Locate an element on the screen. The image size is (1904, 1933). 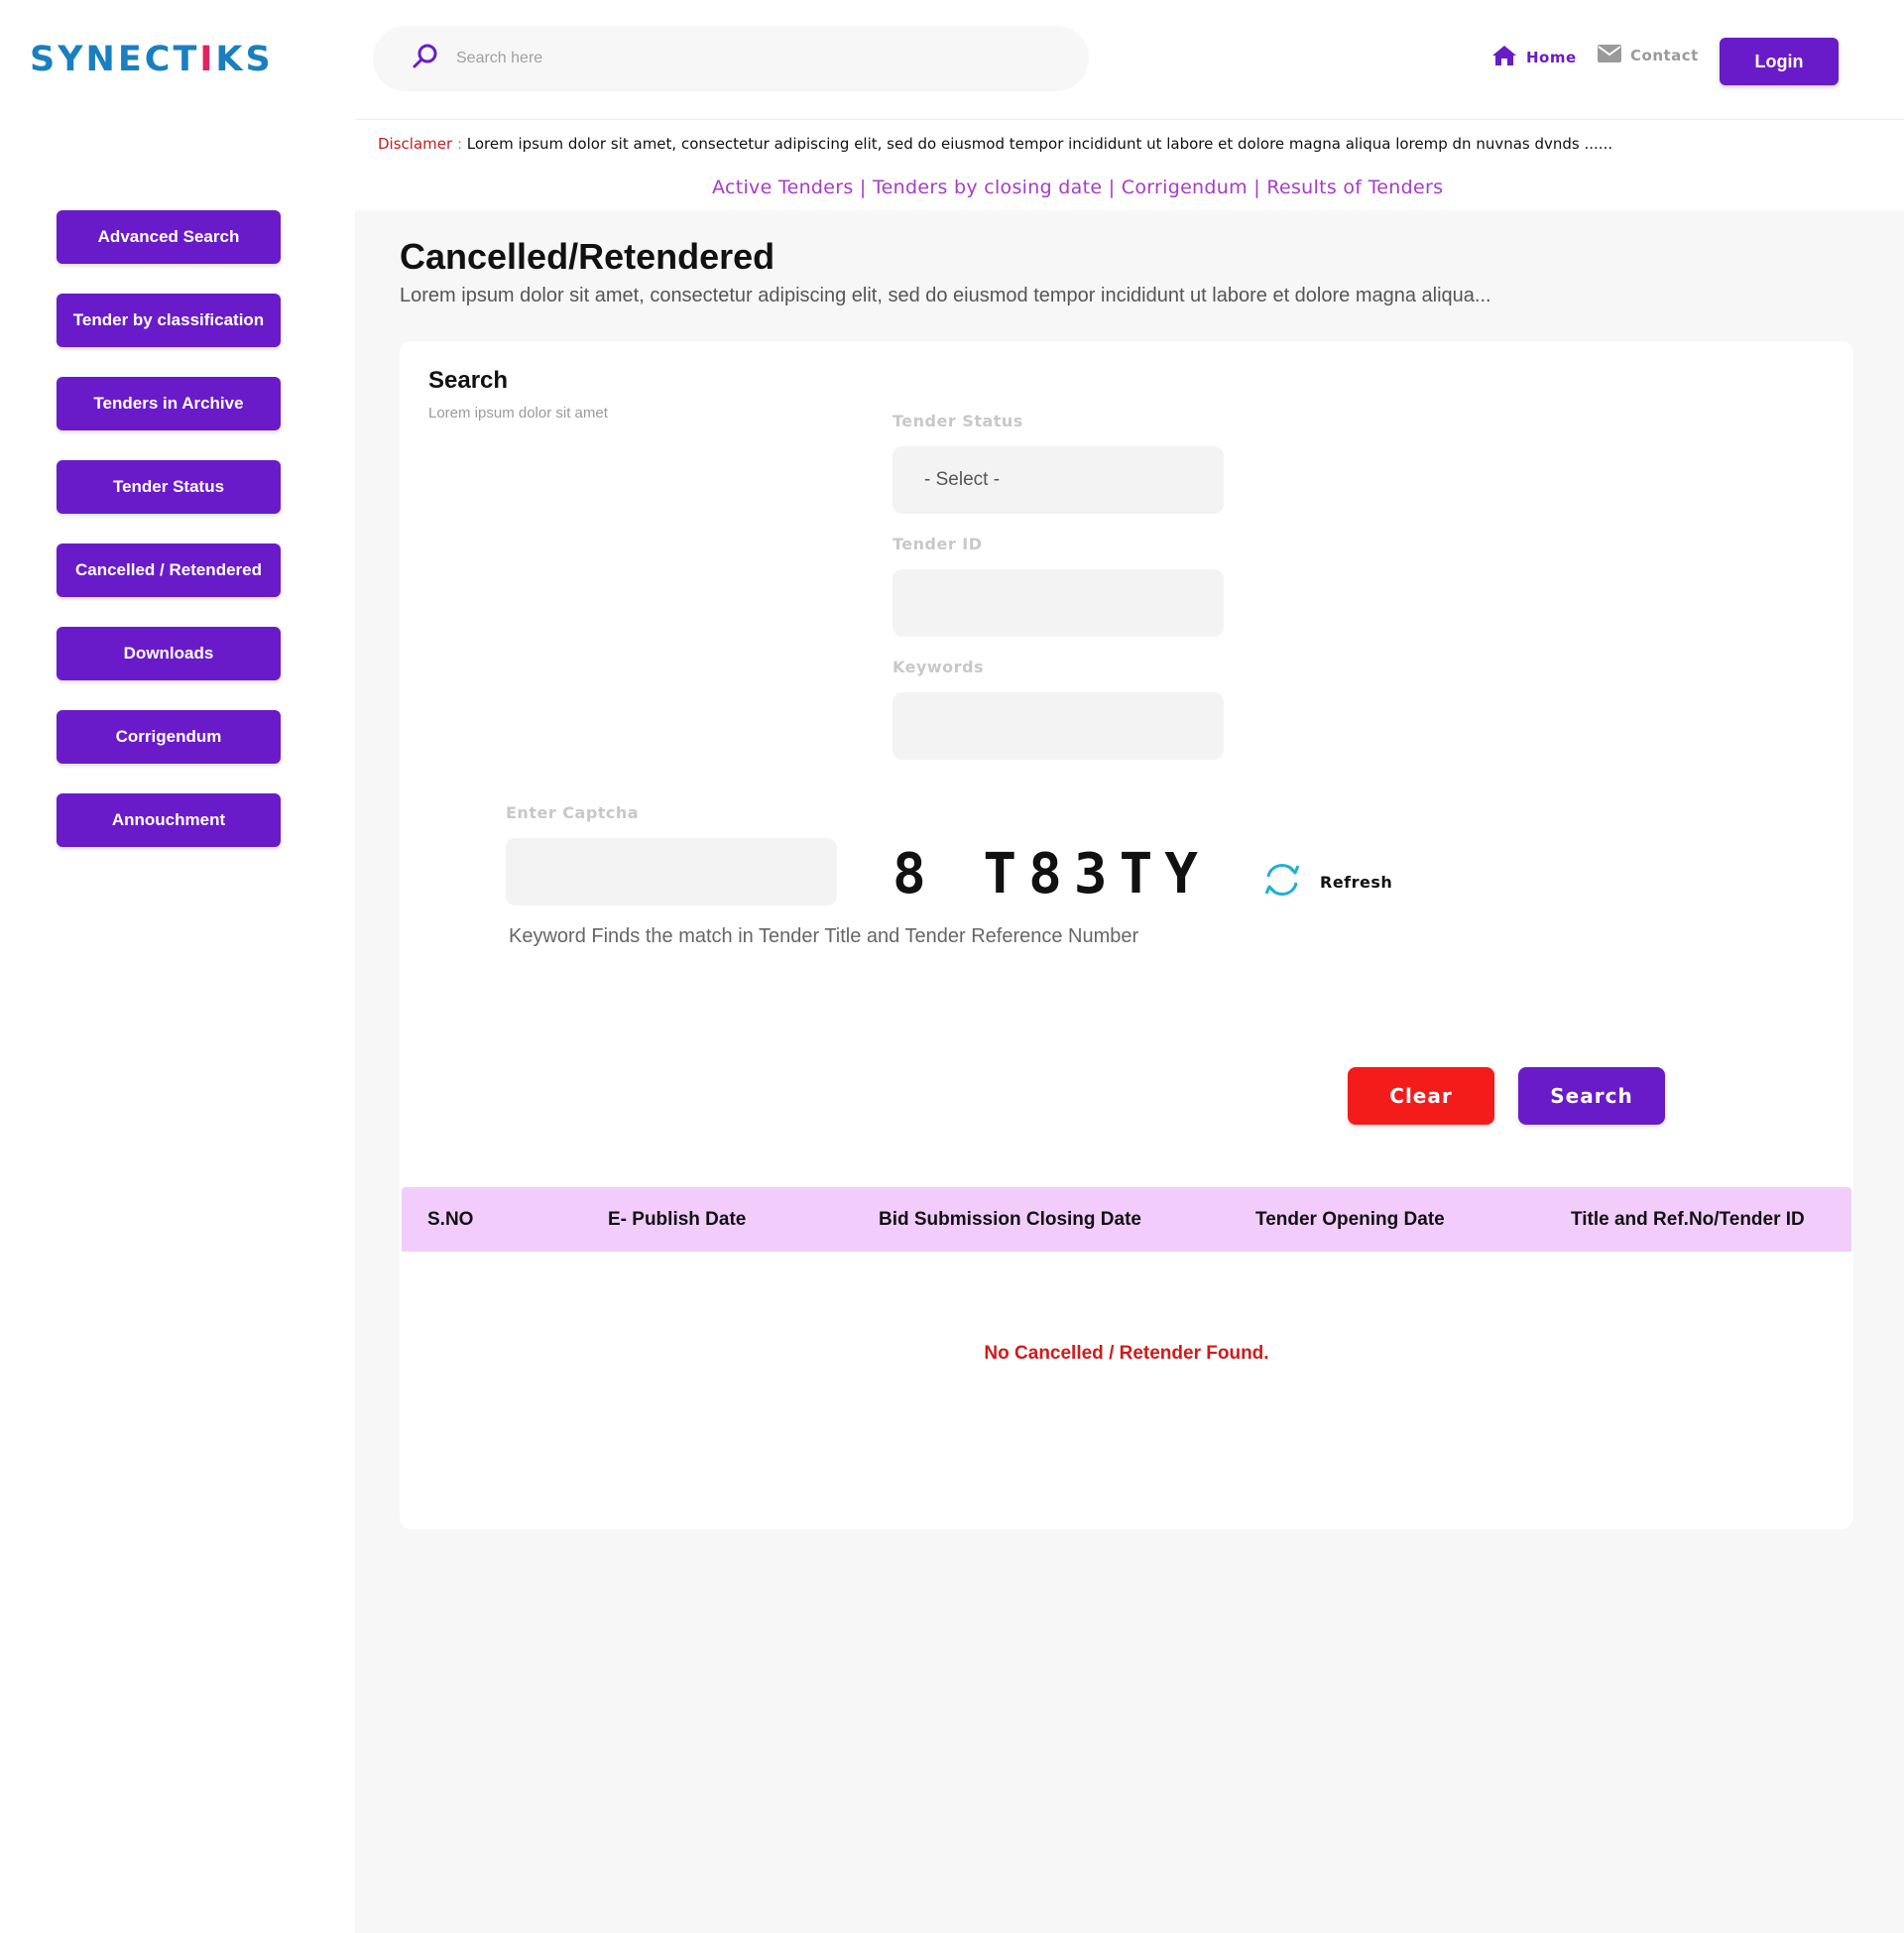
home-icon is located at coordinates (1508, 57).